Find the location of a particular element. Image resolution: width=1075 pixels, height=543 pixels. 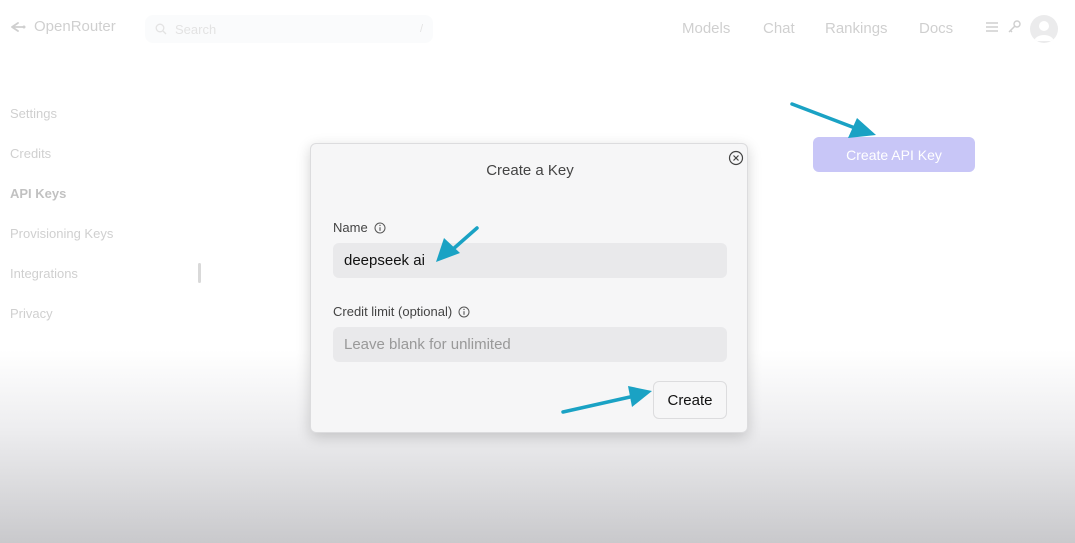

user-icon is located at coordinates (1044, 31).